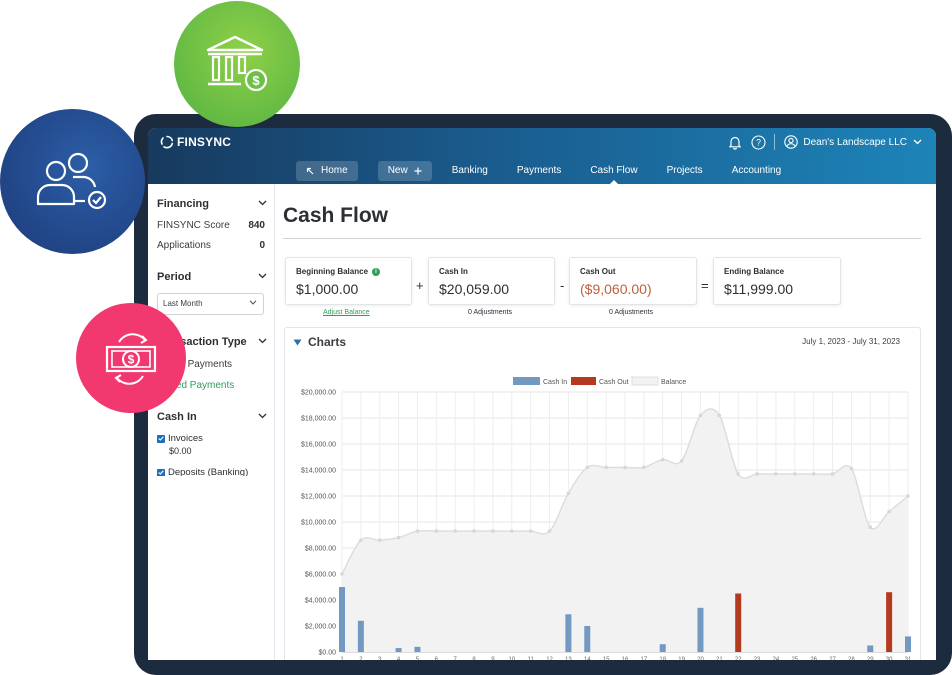  Describe the element at coordinates (673, 382) in the screenshot. I see `legend-label: Balance` at that location.